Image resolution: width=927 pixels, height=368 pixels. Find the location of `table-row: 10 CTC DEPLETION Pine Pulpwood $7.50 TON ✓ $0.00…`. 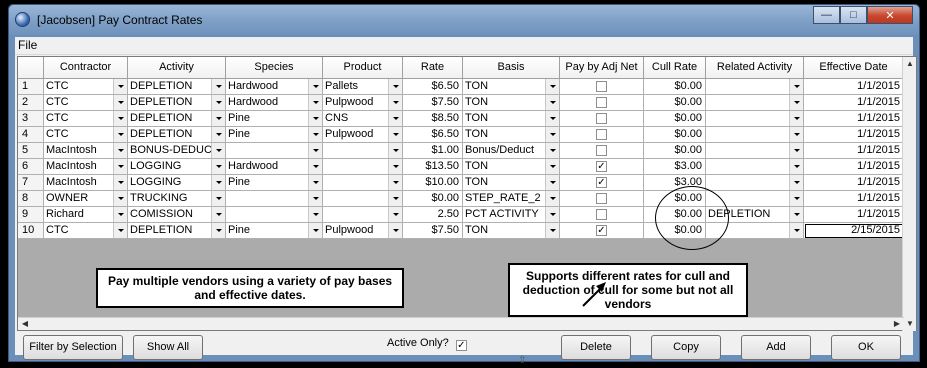

table-row: 10 CTC DEPLETION Pine Pulpwood $7.50 TON ✓ $0.00… is located at coordinates (461, 231).